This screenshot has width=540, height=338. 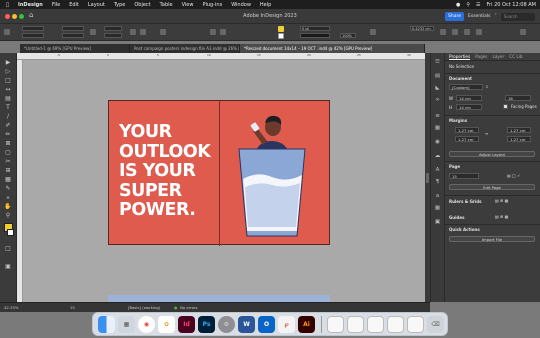 What do you see at coordinates (11, 307) in the screenshot?
I see `zoom-level-field: 42.35%` at bounding box center [11, 307].